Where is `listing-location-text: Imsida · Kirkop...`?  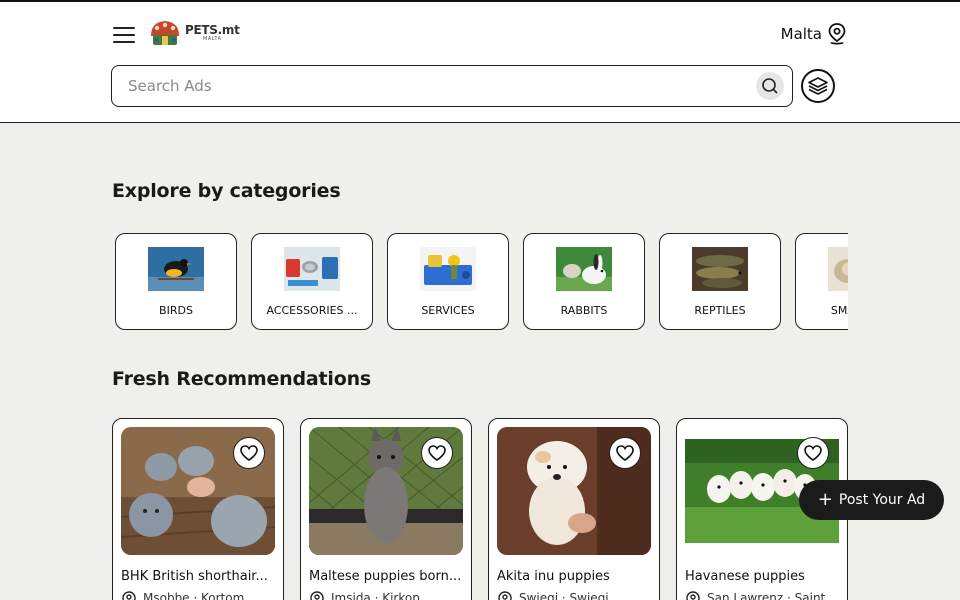 listing-location-text: Imsida · Kirkop... is located at coordinates (381, 595).